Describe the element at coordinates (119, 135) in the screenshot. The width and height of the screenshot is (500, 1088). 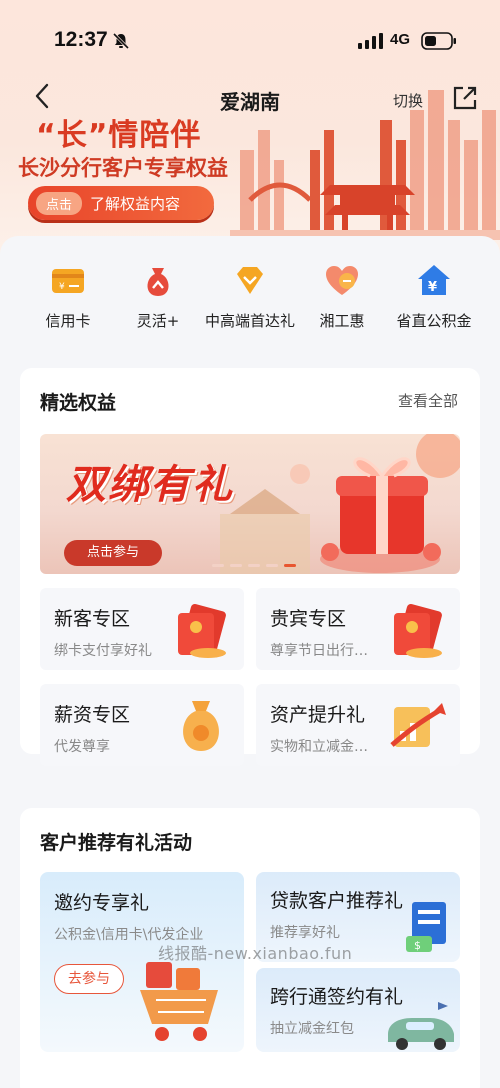
I see `banner-title: “长”情陪伴` at that location.